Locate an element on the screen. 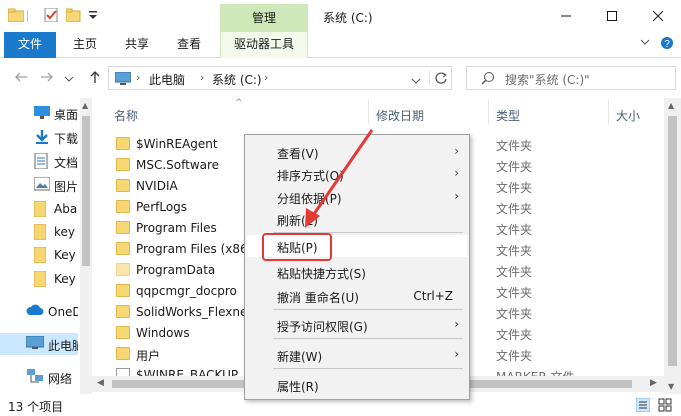 This screenshot has height=416, width=681. search-placeholder: 搜索"系统 (C:)" is located at coordinates (547, 80).